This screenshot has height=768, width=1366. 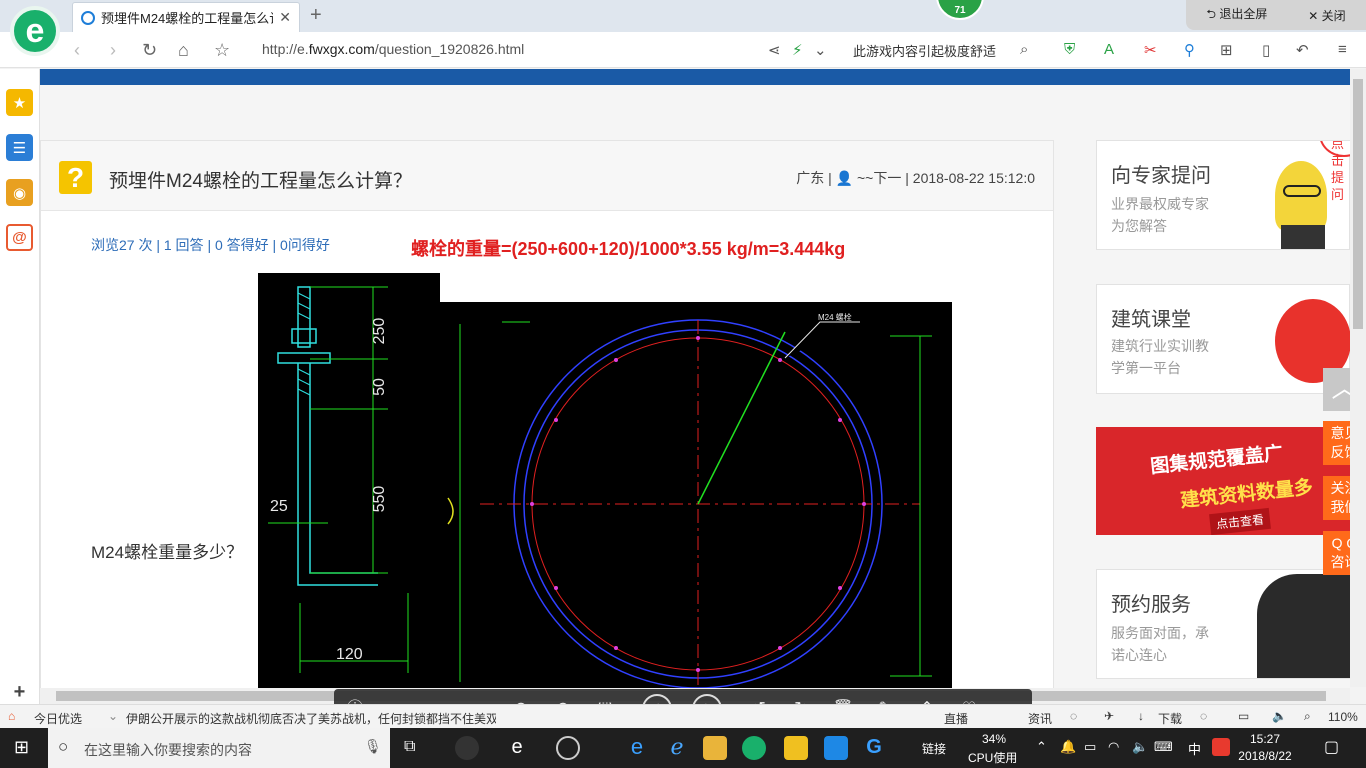 What do you see at coordinates (879, 178) in the screenshot?
I see `username: ~~下一` at bounding box center [879, 178].